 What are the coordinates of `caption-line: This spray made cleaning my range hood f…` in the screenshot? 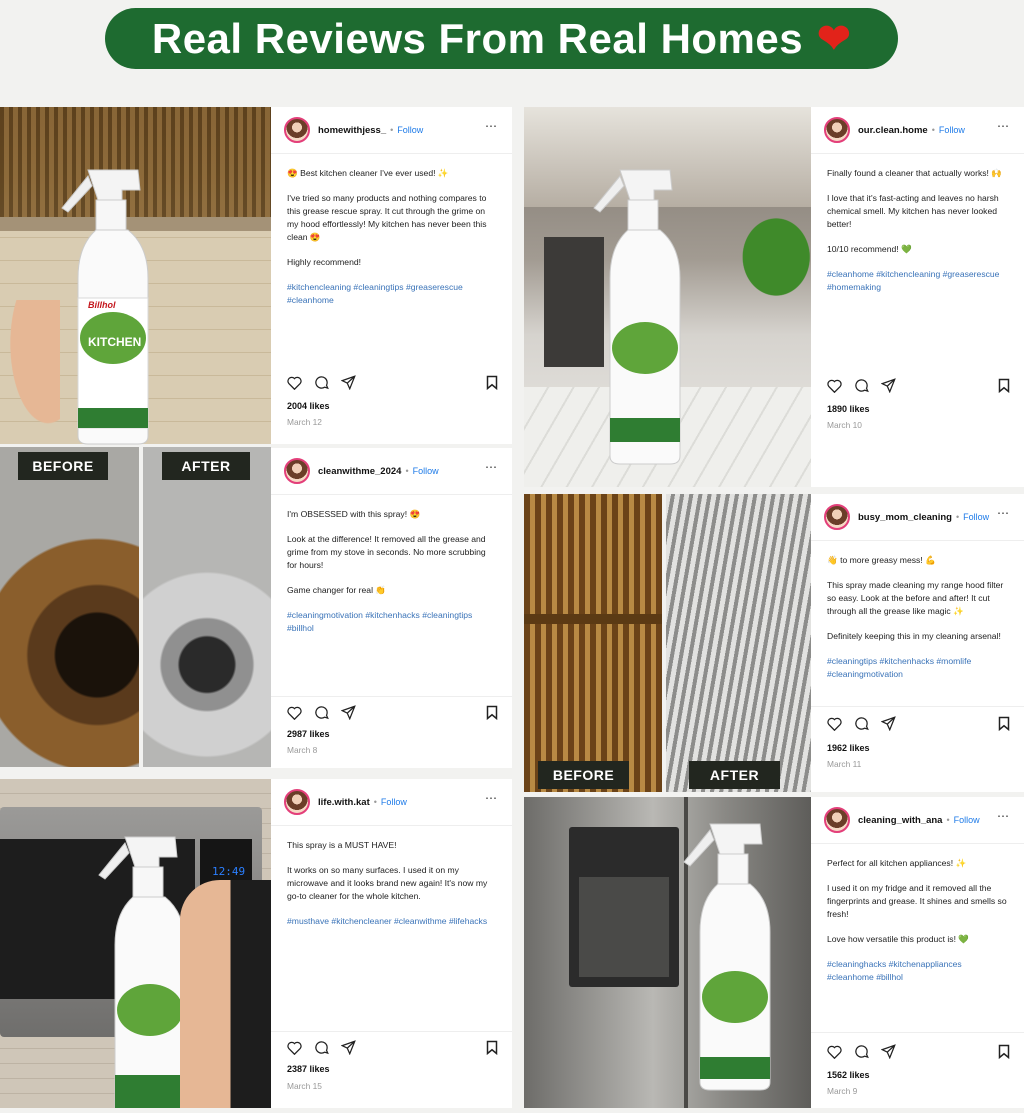 It's located at (915, 598).